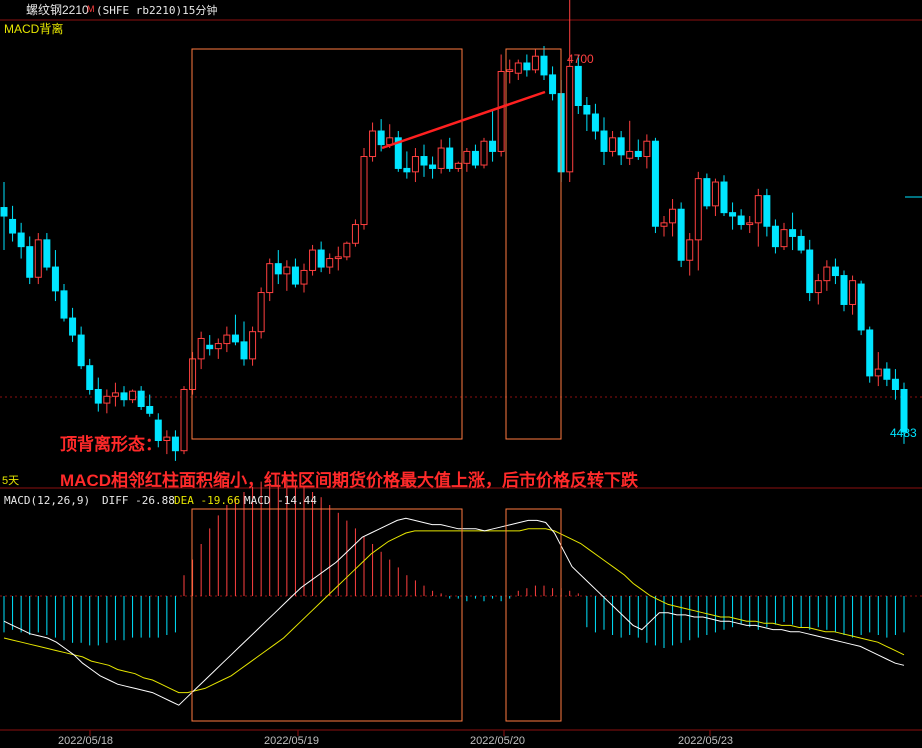 This screenshot has height=748, width=922. Describe the element at coordinates (111, 444) in the screenshot. I see `annotation-title: 顶背离形态：` at that location.